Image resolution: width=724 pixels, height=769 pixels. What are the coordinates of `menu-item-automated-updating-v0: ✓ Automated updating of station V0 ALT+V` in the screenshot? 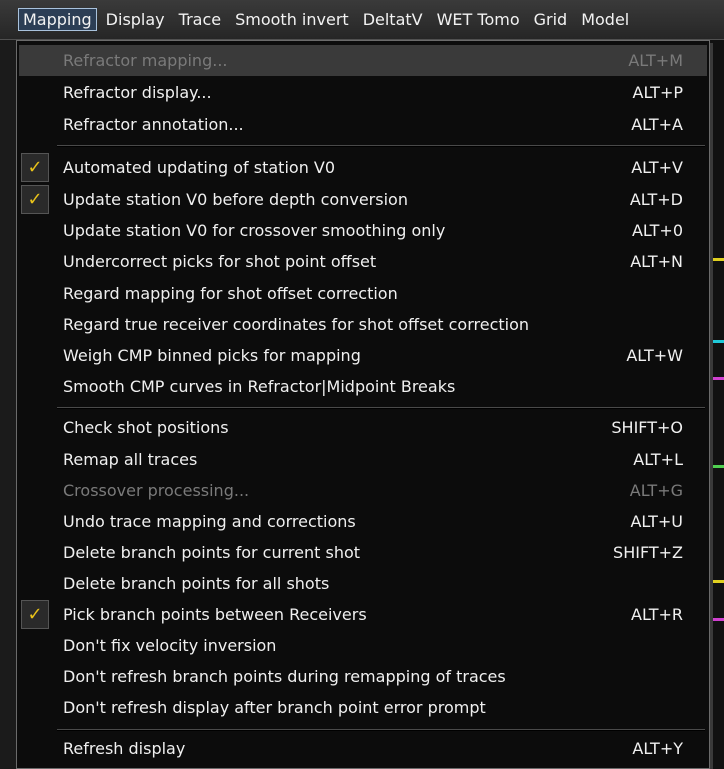 It's located at (363, 167).